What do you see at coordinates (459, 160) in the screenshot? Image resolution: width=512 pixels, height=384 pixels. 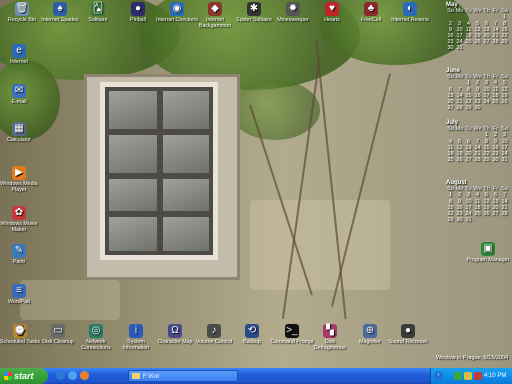 I see `calendar-day: 26` at bounding box center [459, 160].